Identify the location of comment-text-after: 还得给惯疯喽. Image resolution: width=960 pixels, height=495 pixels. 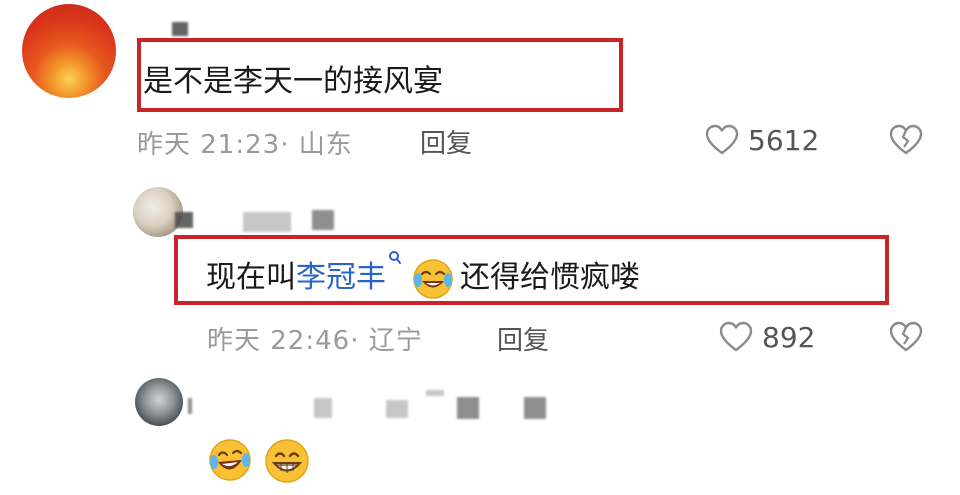
(550, 277).